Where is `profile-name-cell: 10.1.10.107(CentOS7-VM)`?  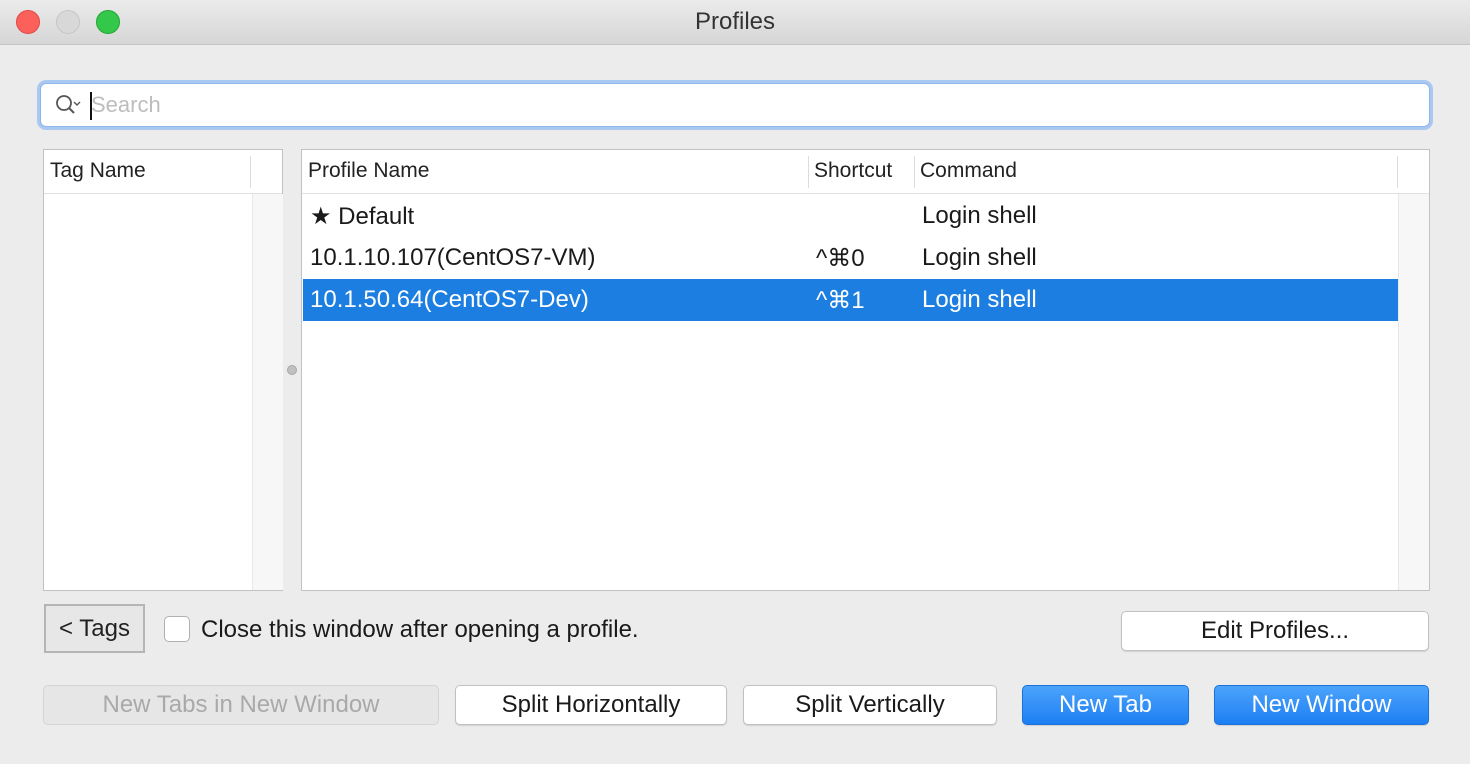 profile-name-cell: 10.1.10.107(CentOS7-VM) is located at coordinates (453, 257).